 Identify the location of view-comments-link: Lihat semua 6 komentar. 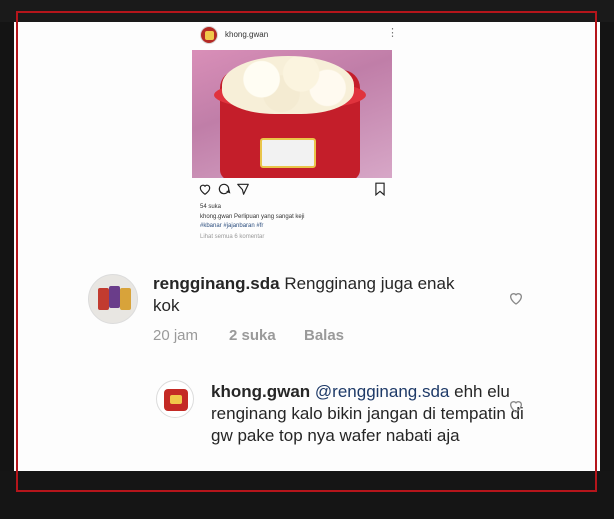
(232, 237).